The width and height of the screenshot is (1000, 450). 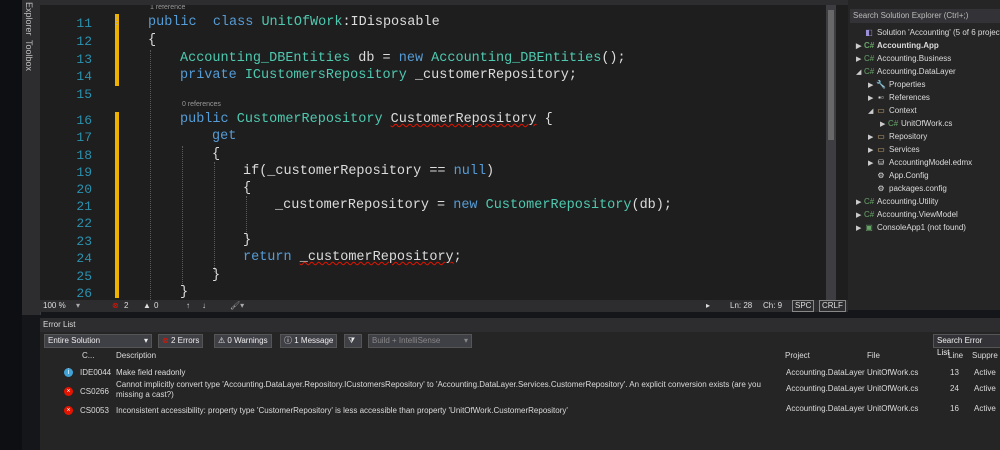 What do you see at coordinates (364, 205) in the screenshot?
I see `code-text: _customerRepository =` at bounding box center [364, 205].